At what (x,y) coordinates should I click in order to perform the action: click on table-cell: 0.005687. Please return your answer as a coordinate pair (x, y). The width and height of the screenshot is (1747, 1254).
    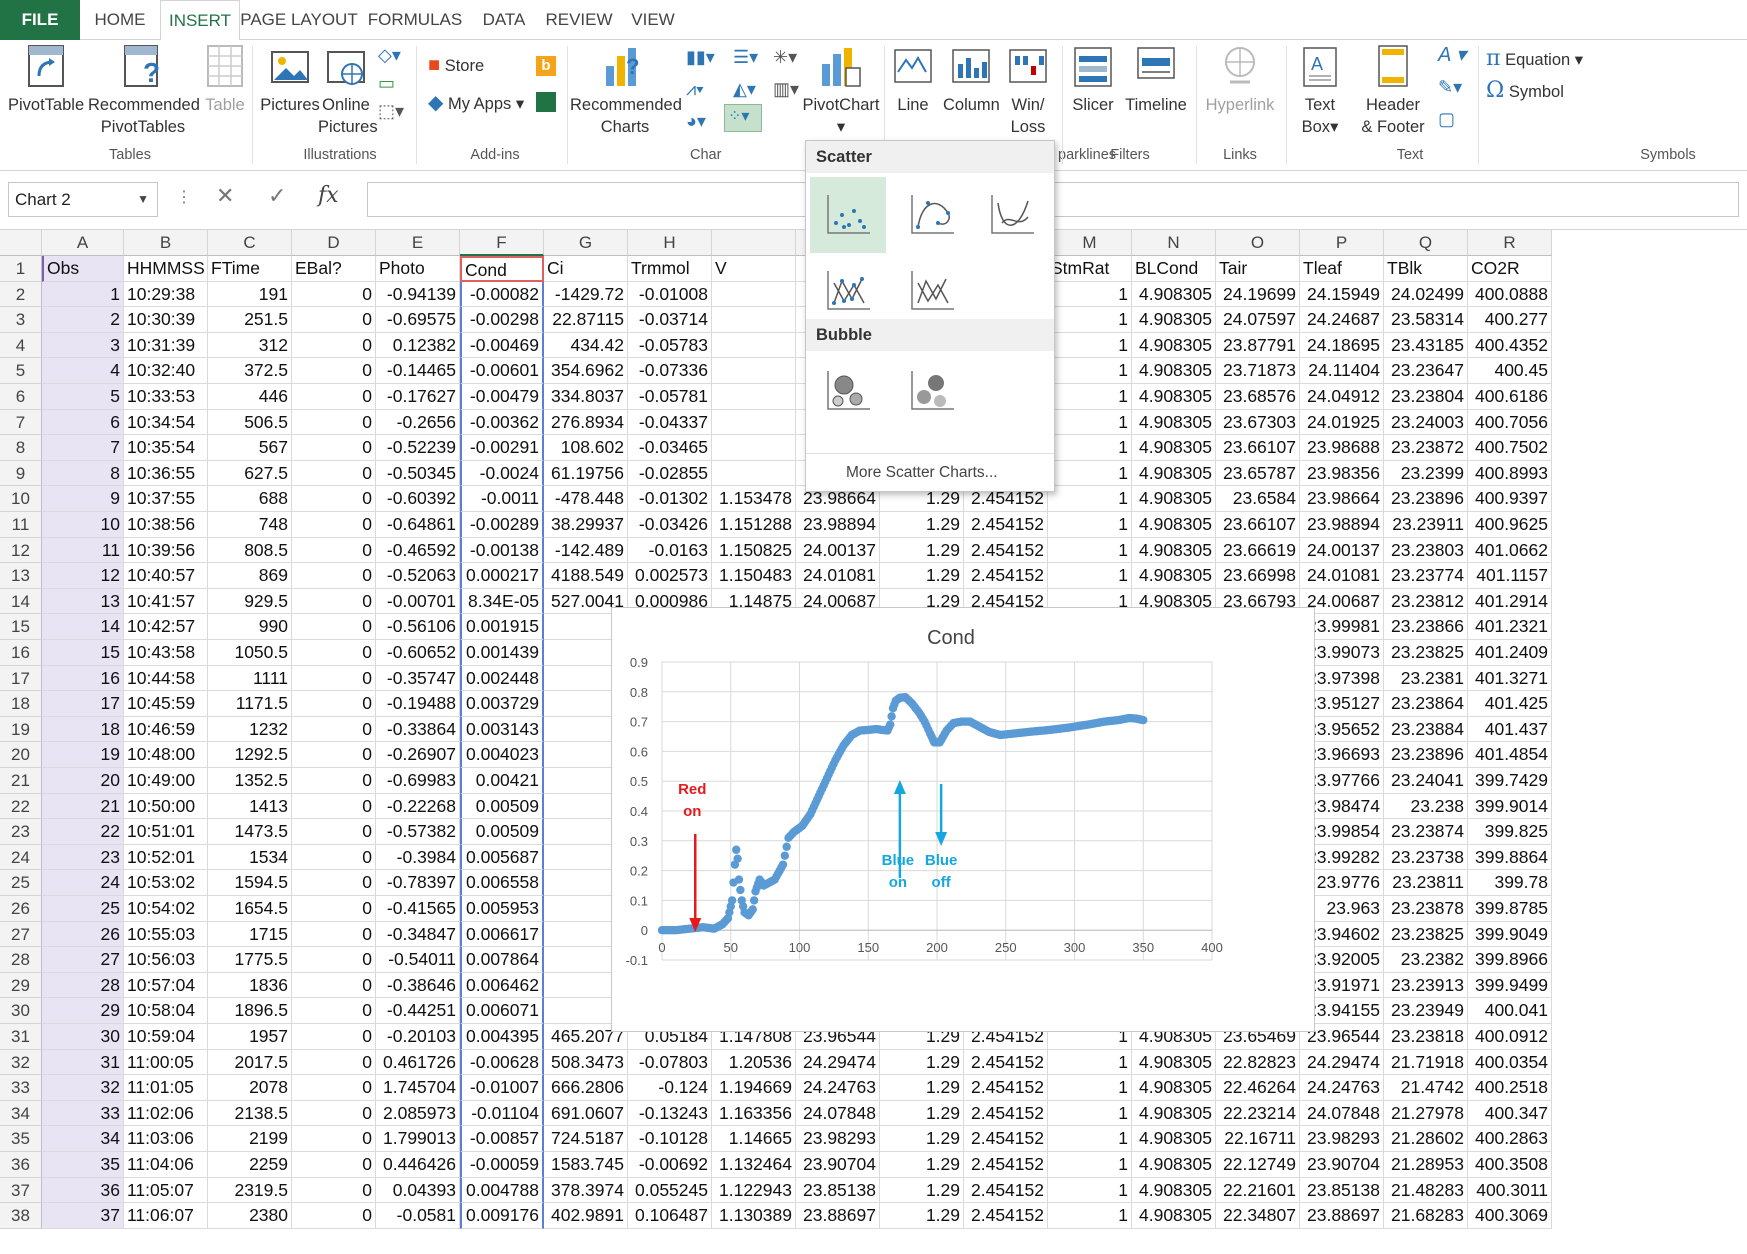
    Looking at the image, I should click on (502, 857).